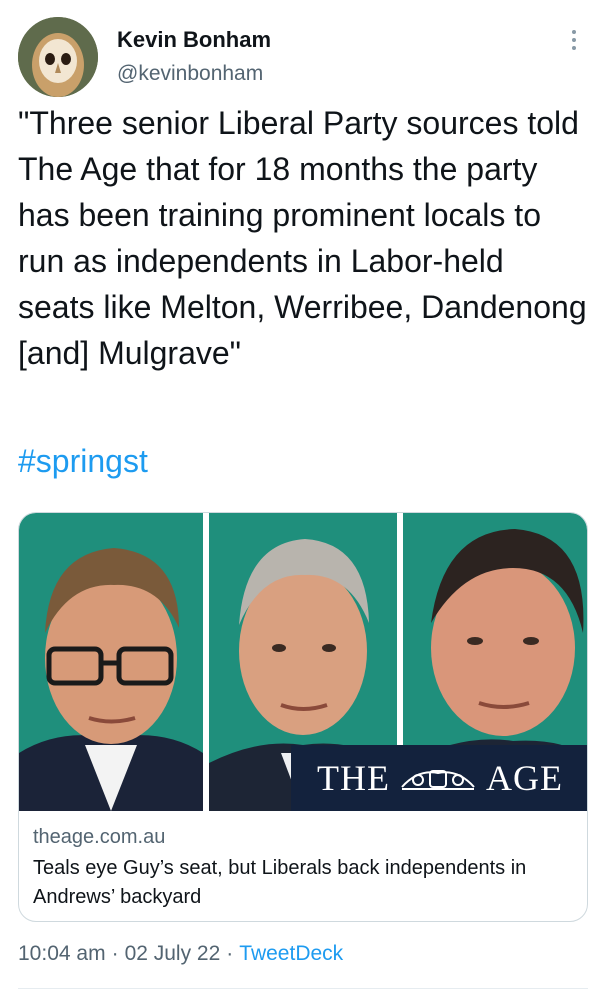 The width and height of the screenshot is (605, 1000). What do you see at coordinates (353, 778) in the screenshot?
I see `logo-word-left: THE` at bounding box center [353, 778].